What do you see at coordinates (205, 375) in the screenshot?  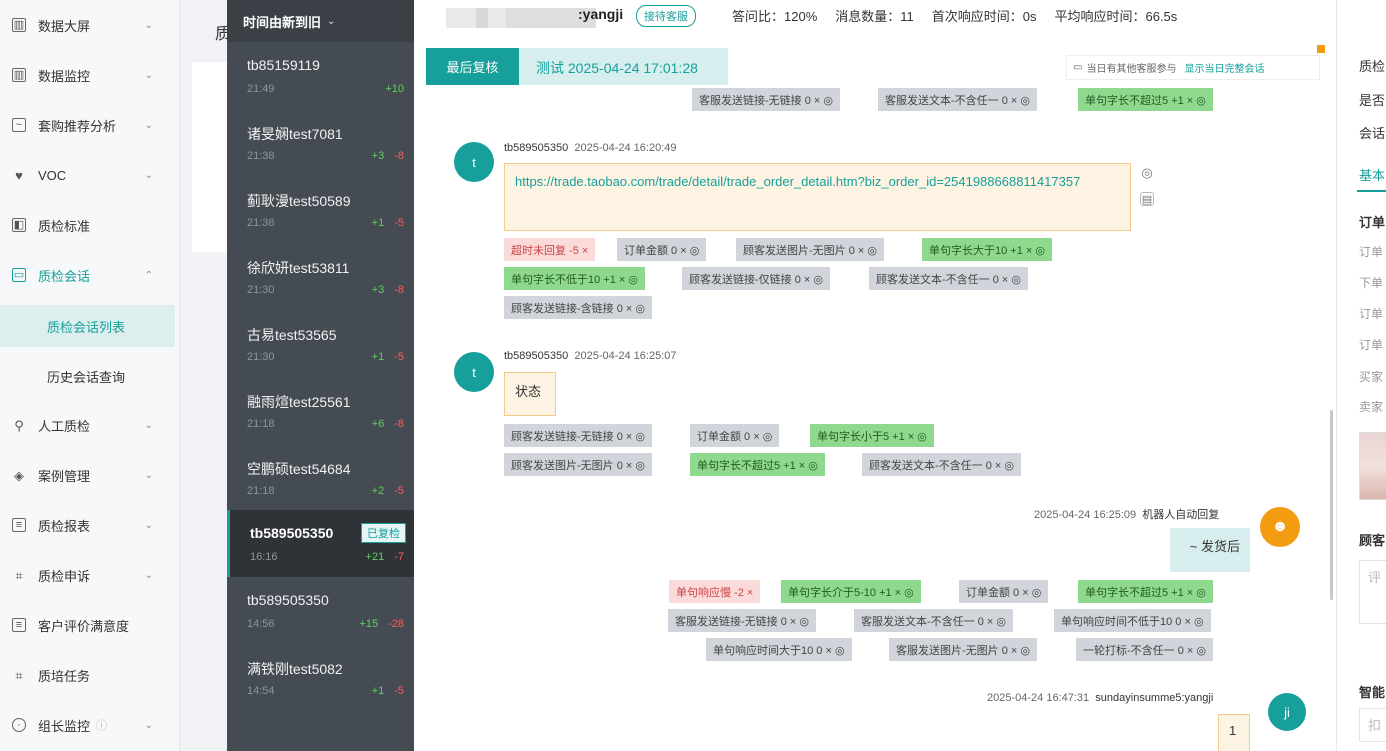 I see `background-strip: 质` at bounding box center [205, 375].